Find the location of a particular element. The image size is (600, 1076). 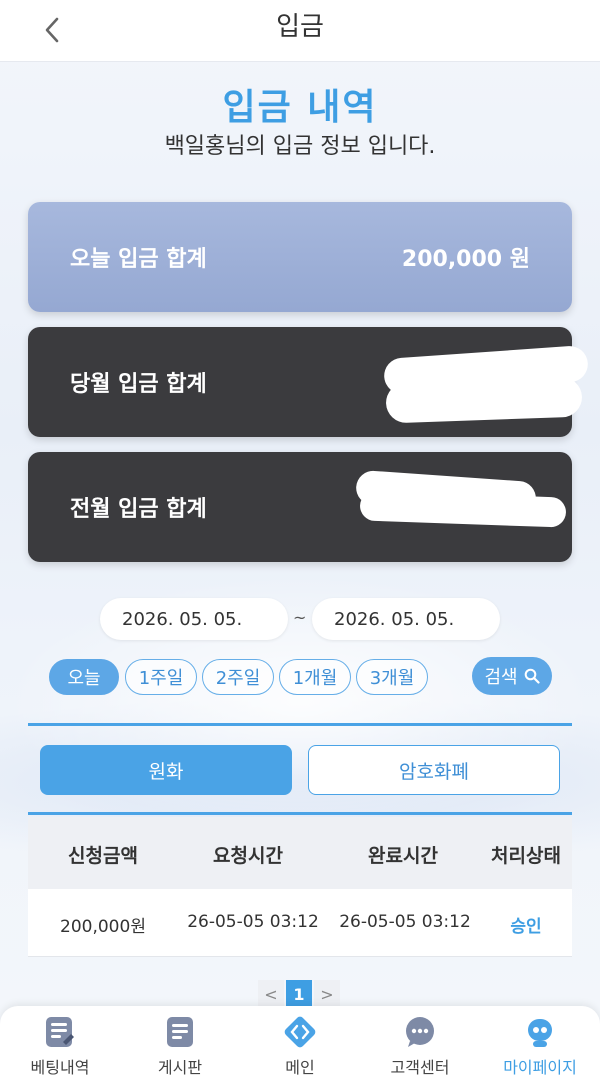

cell-completed: 26-05-05 03:12 is located at coordinates (405, 922).